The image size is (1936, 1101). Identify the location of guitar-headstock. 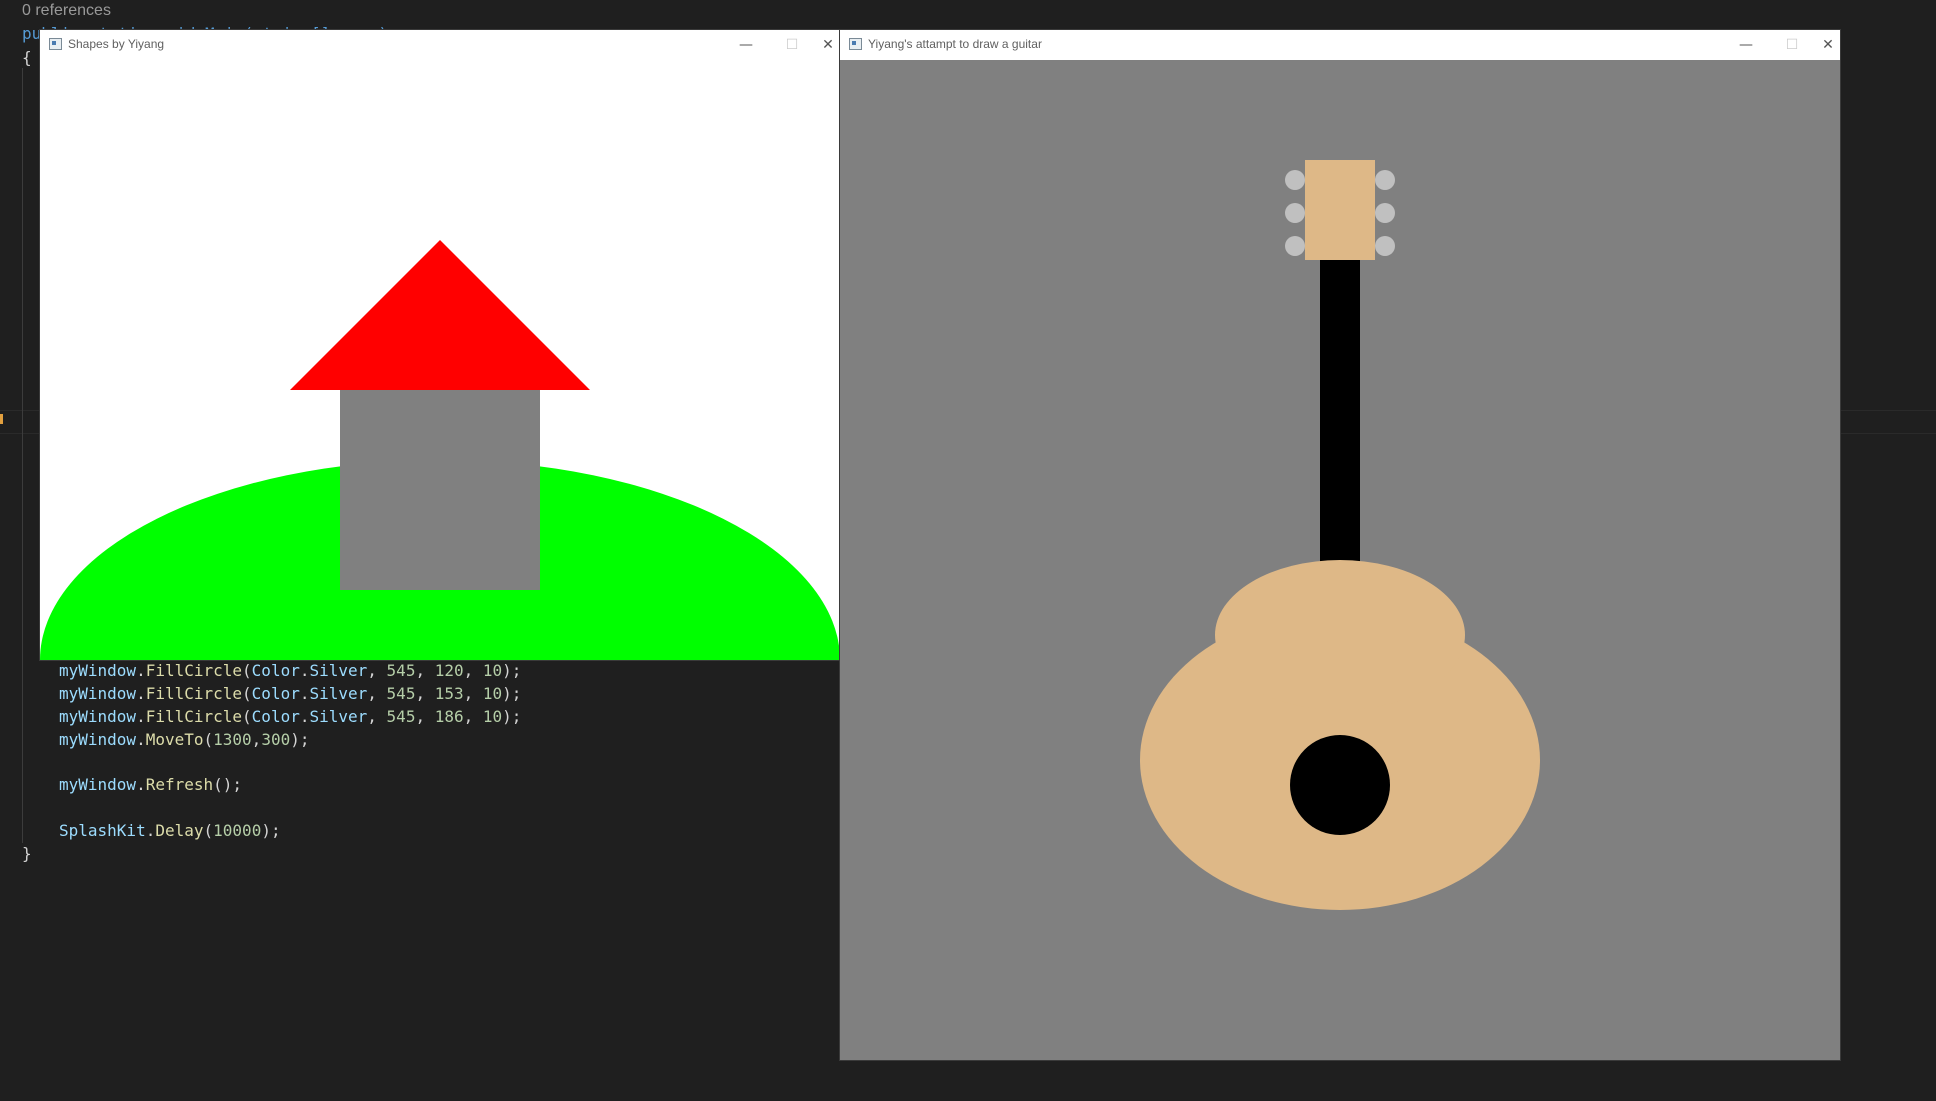
(1340, 210).